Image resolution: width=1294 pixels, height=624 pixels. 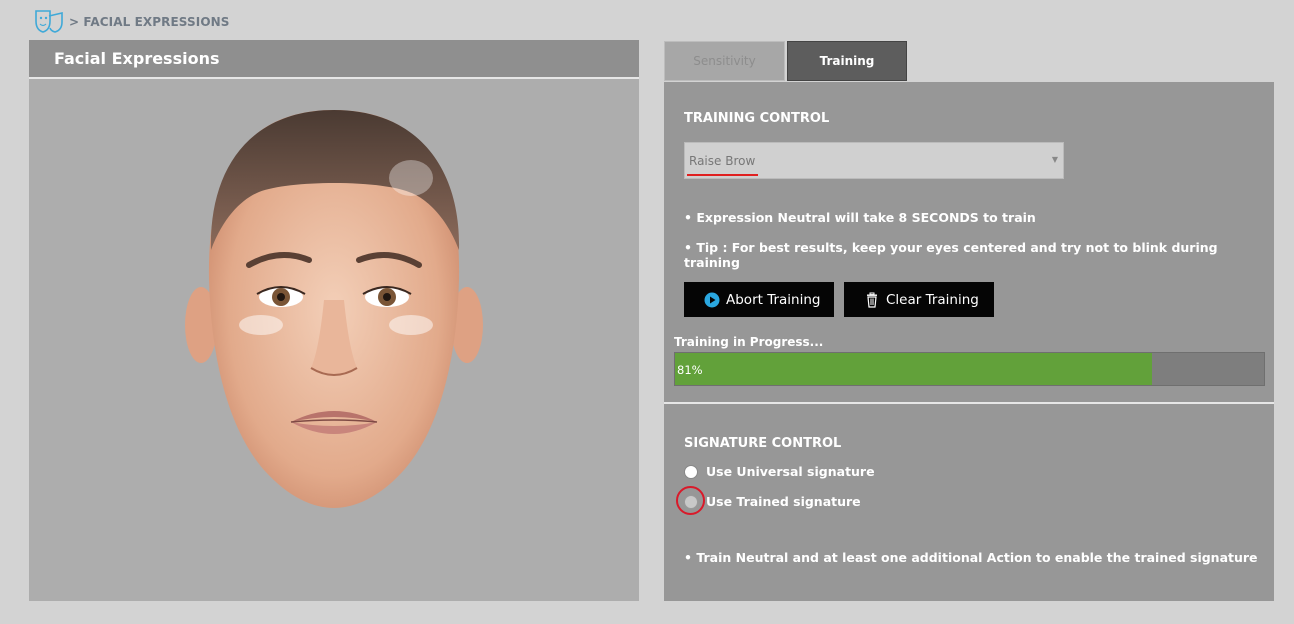 I want to click on breadcrumb-text: > FACIAL EXPRESSIONS, so click(x=149, y=22).